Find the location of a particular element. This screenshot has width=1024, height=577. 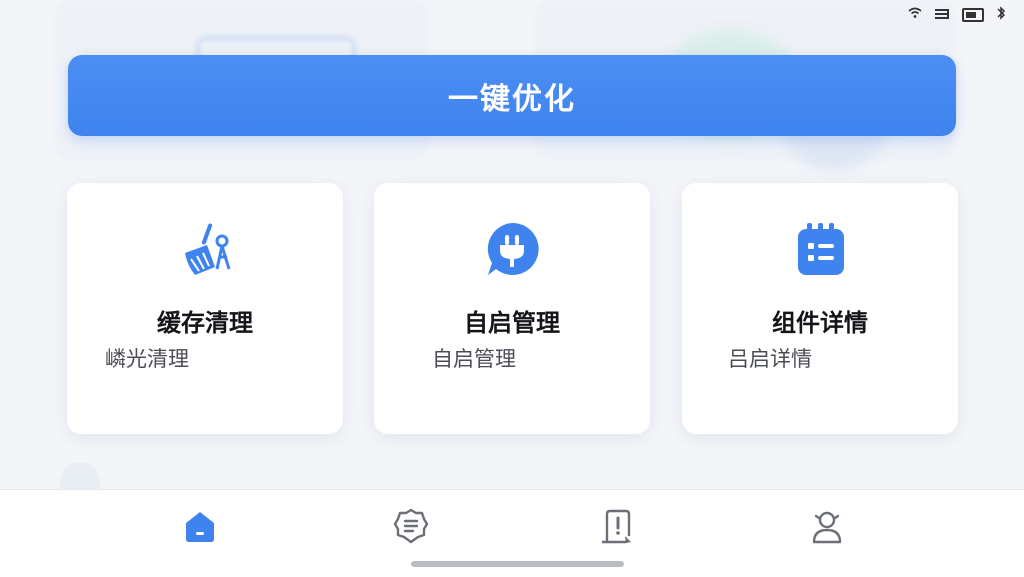

component-list-icon is located at coordinates (820, 249).